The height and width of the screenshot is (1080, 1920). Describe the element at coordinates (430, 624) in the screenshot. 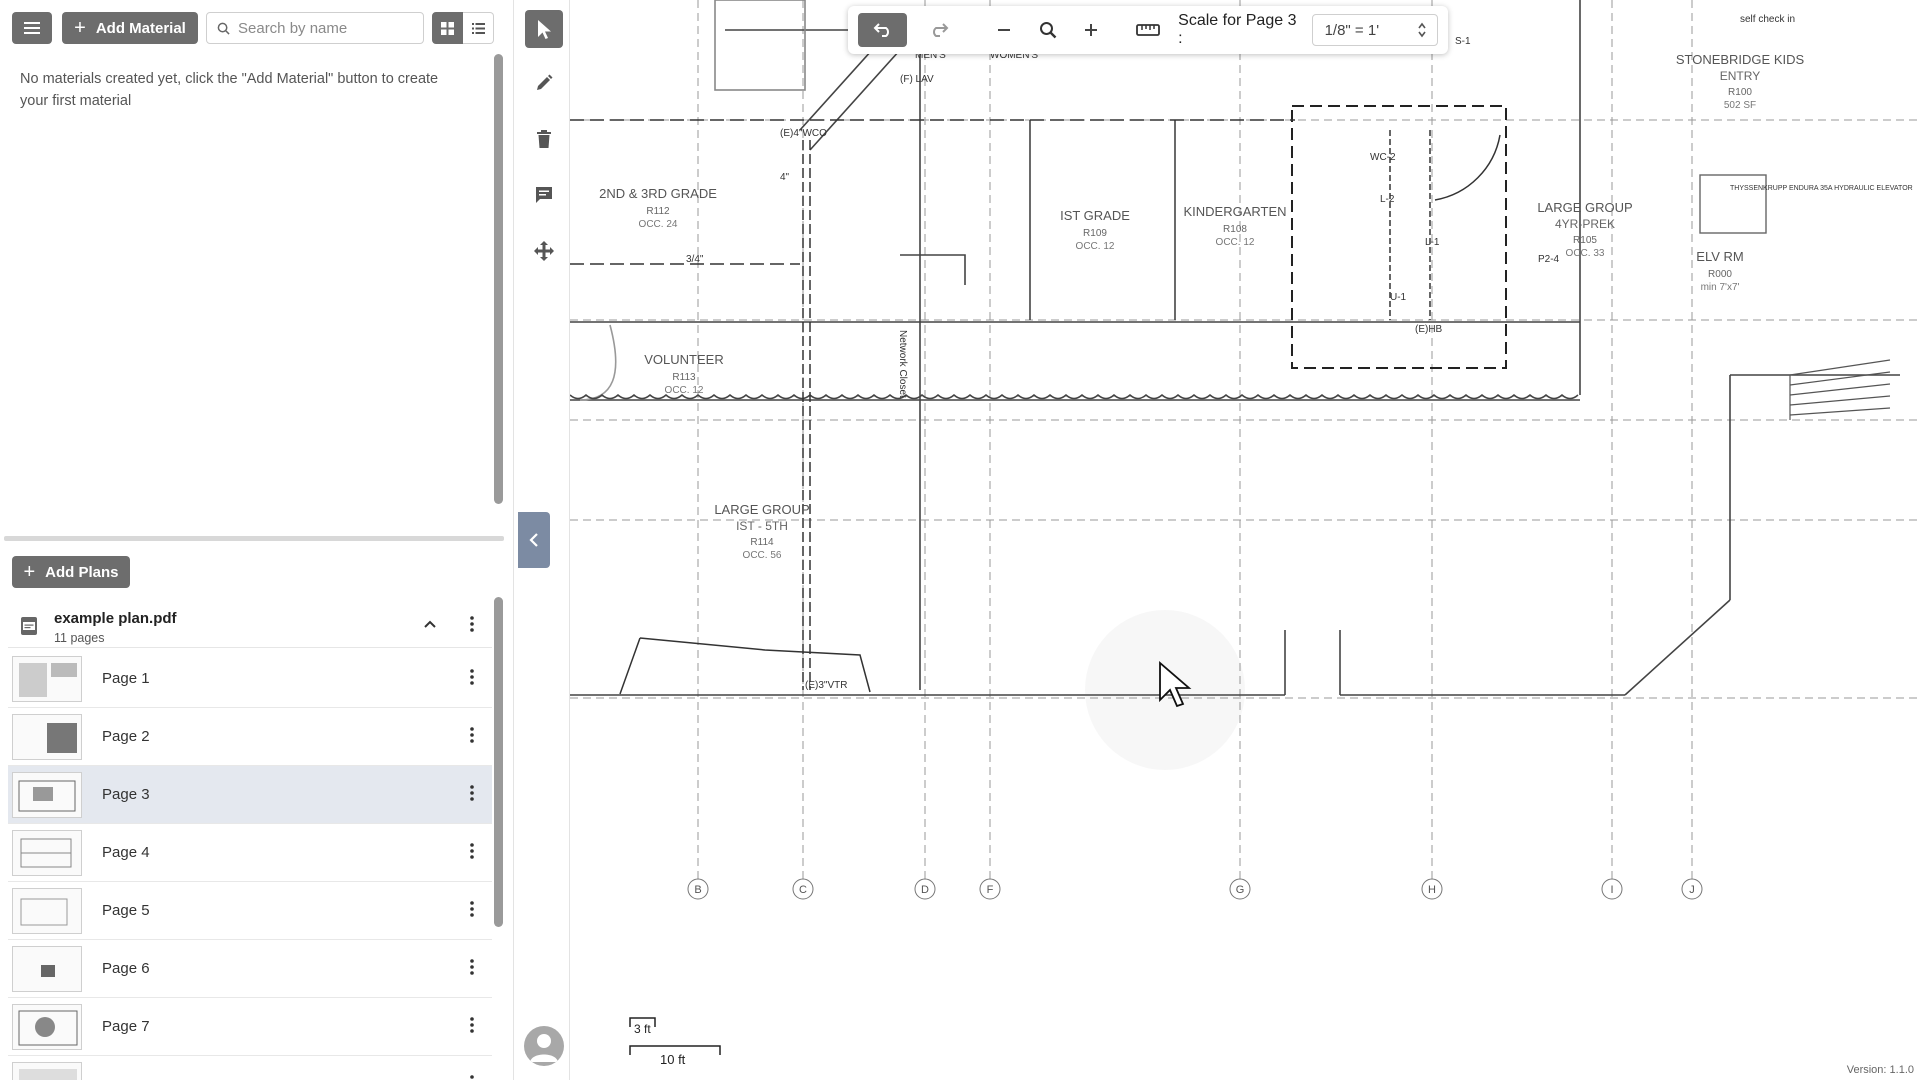

I see `chevron-up-icon` at that location.